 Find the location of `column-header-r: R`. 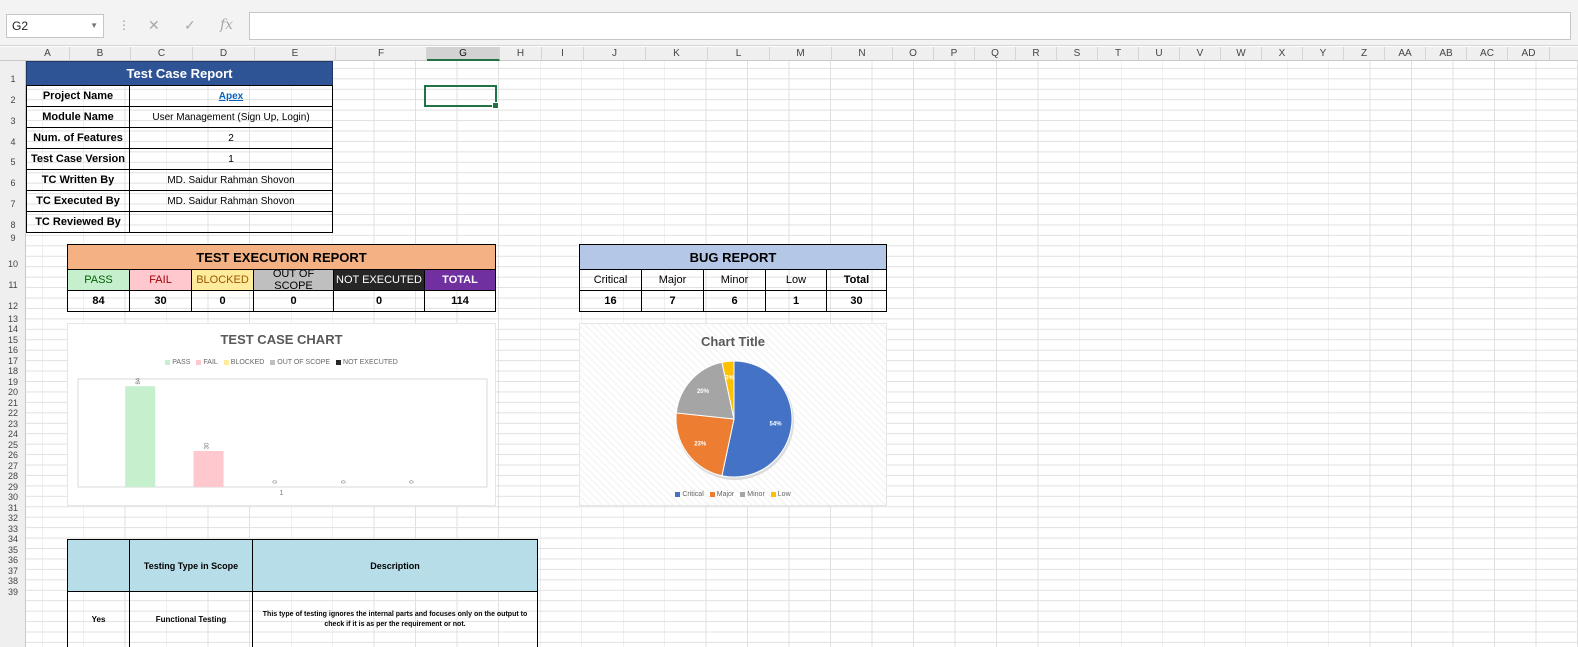

column-header-r: R is located at coordinates (1036, 54).